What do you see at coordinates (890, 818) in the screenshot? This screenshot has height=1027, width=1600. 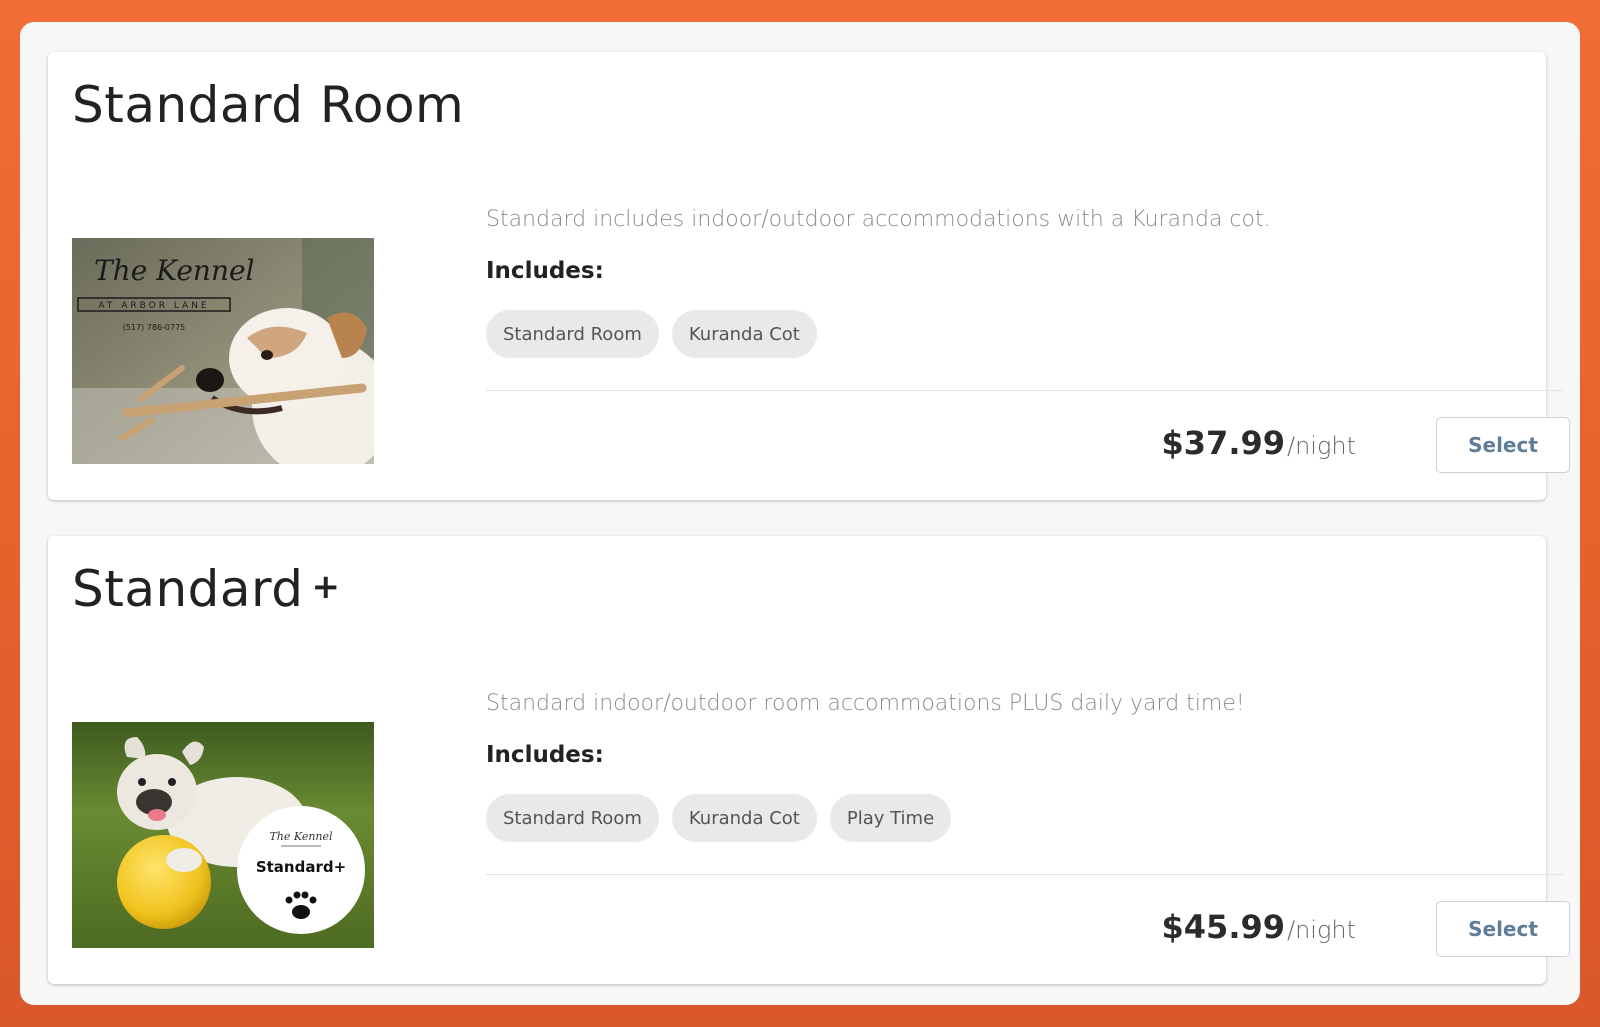 I see `feature-chip: Play Time` at bounding box center [890, 818].